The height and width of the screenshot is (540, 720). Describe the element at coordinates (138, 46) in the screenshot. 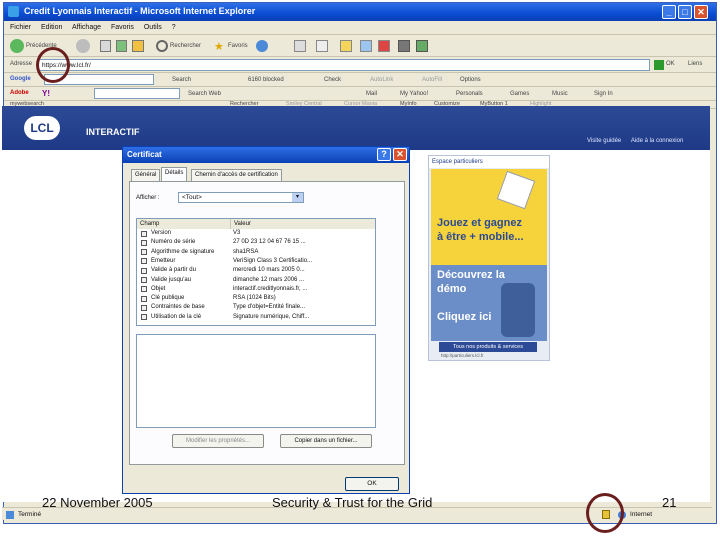

I see `home-icon` at that location.